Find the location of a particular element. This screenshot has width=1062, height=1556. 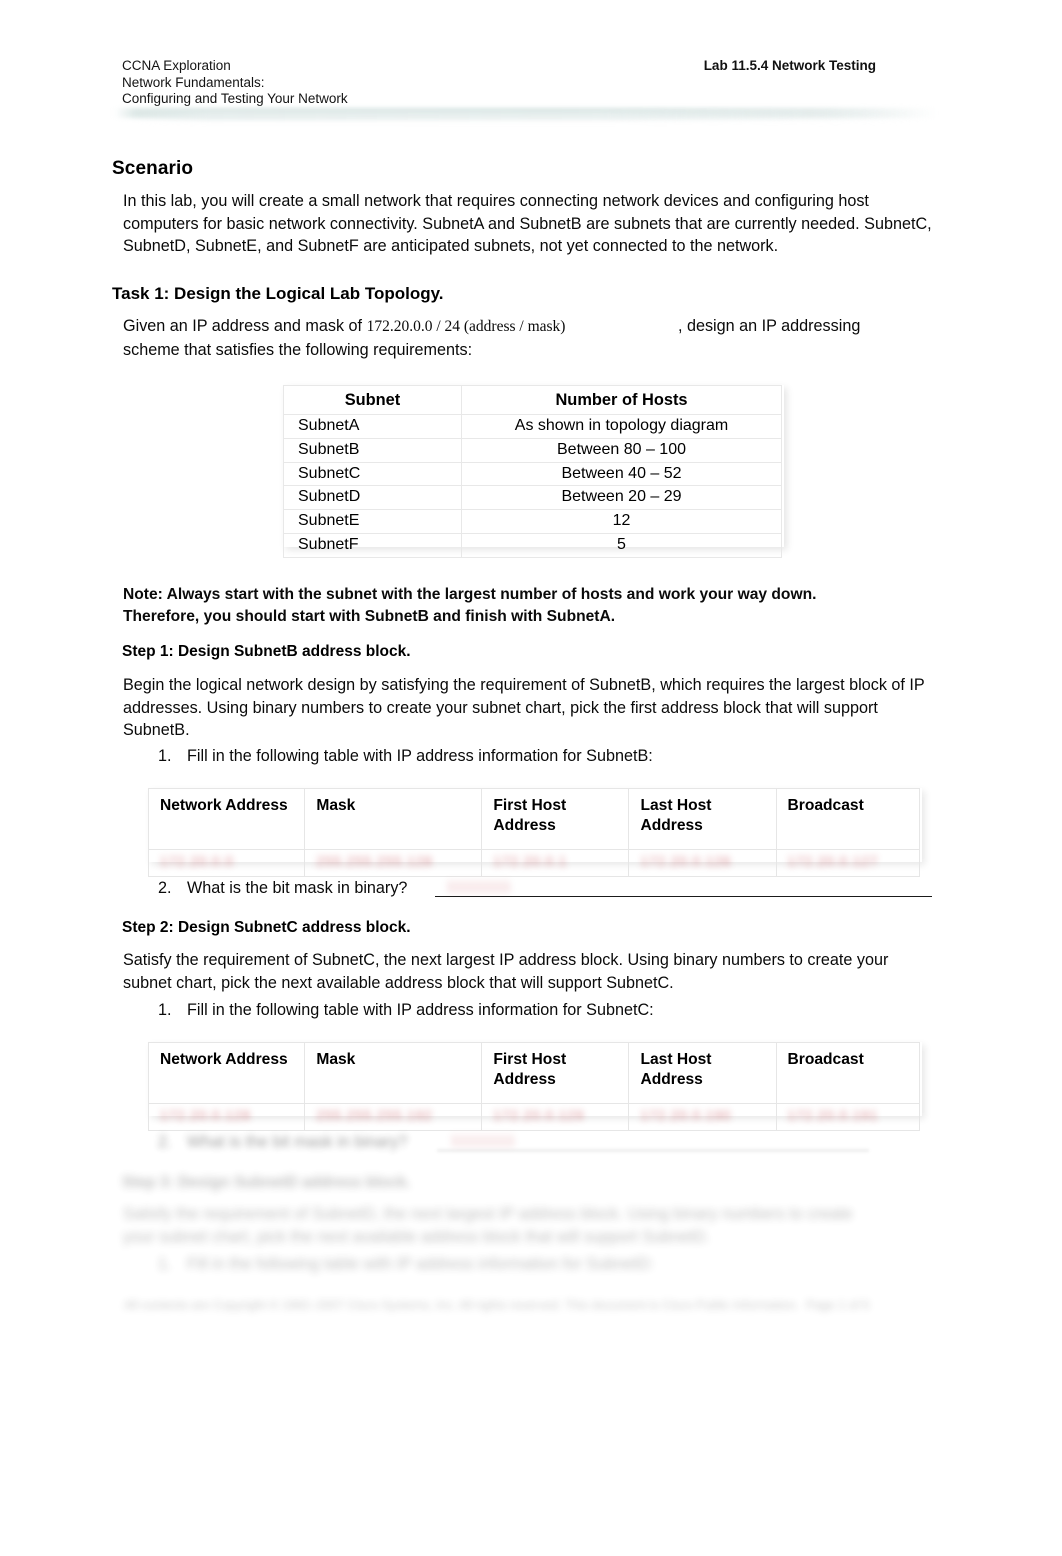

req-cell-hosts: As shown in topology diagram is located at coordinates (621, 426).